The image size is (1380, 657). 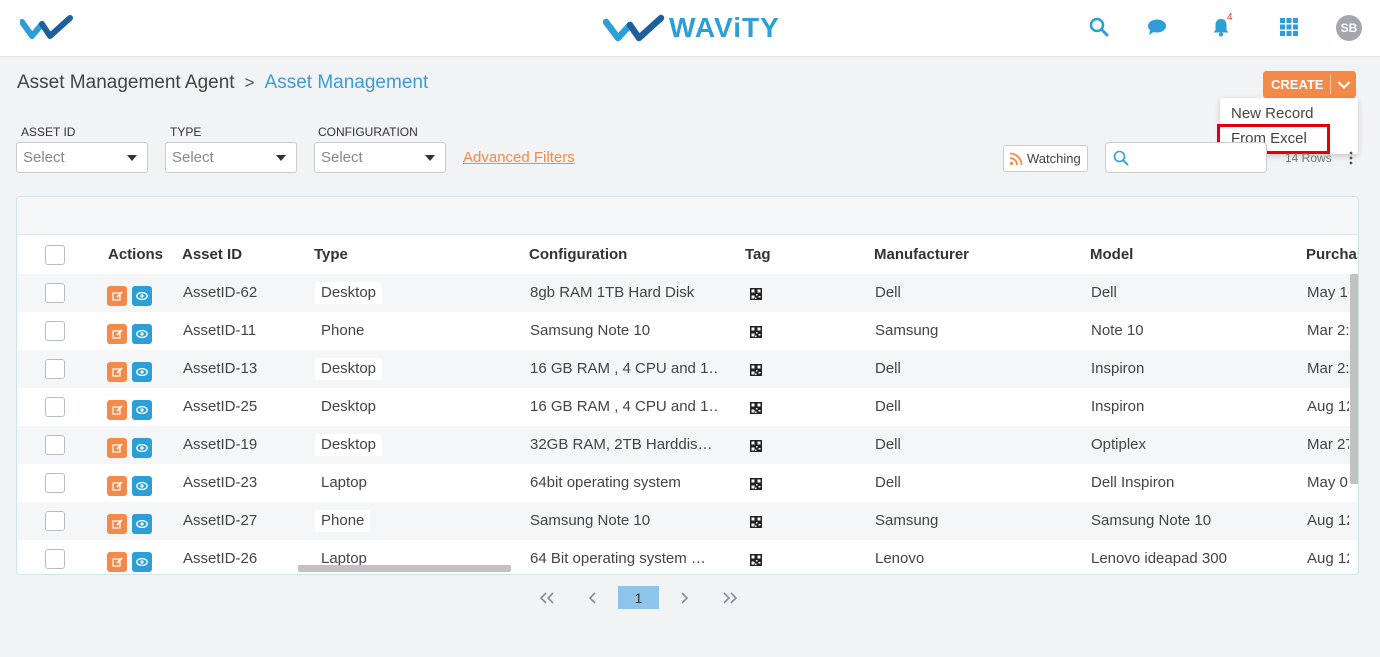 What do you see at coordinates (126, 83) in the screenshot?
I see `breadcrumb-parent: Asset Management Agent` at bounding box center [126, 83].